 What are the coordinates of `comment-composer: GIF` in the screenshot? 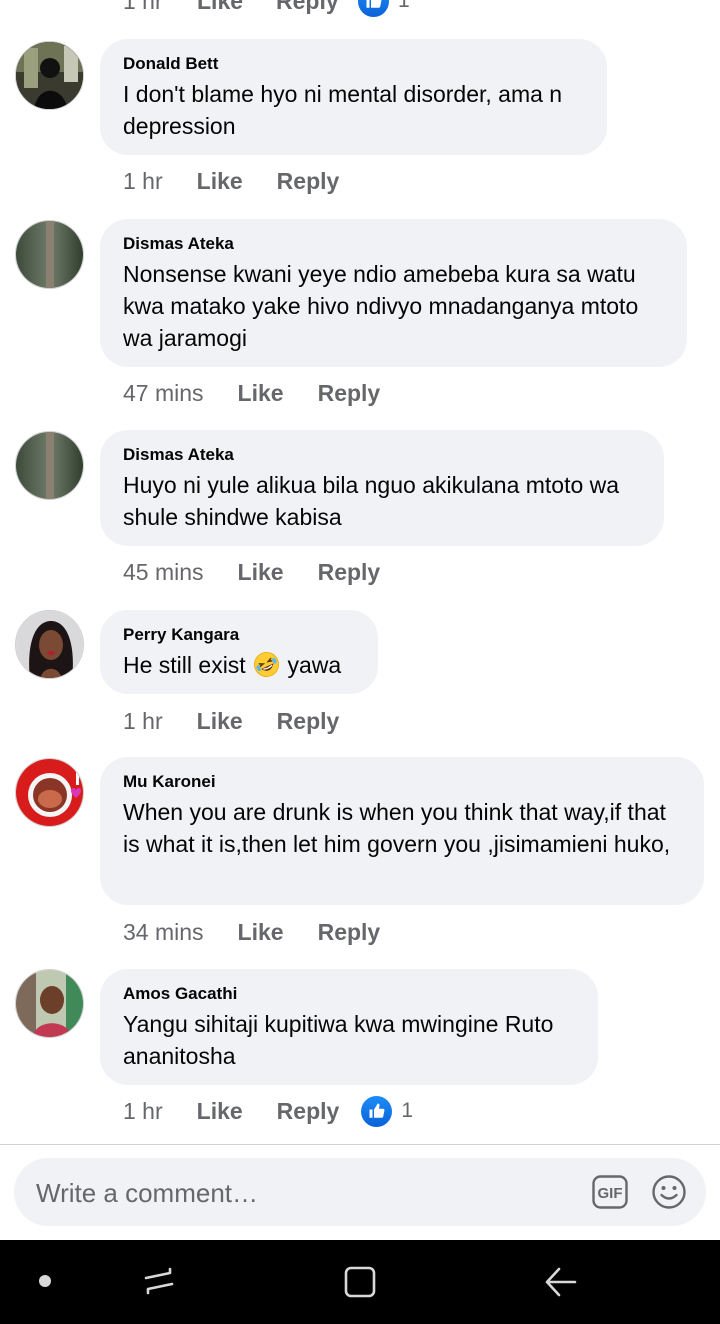 It's located at (360, 1192).